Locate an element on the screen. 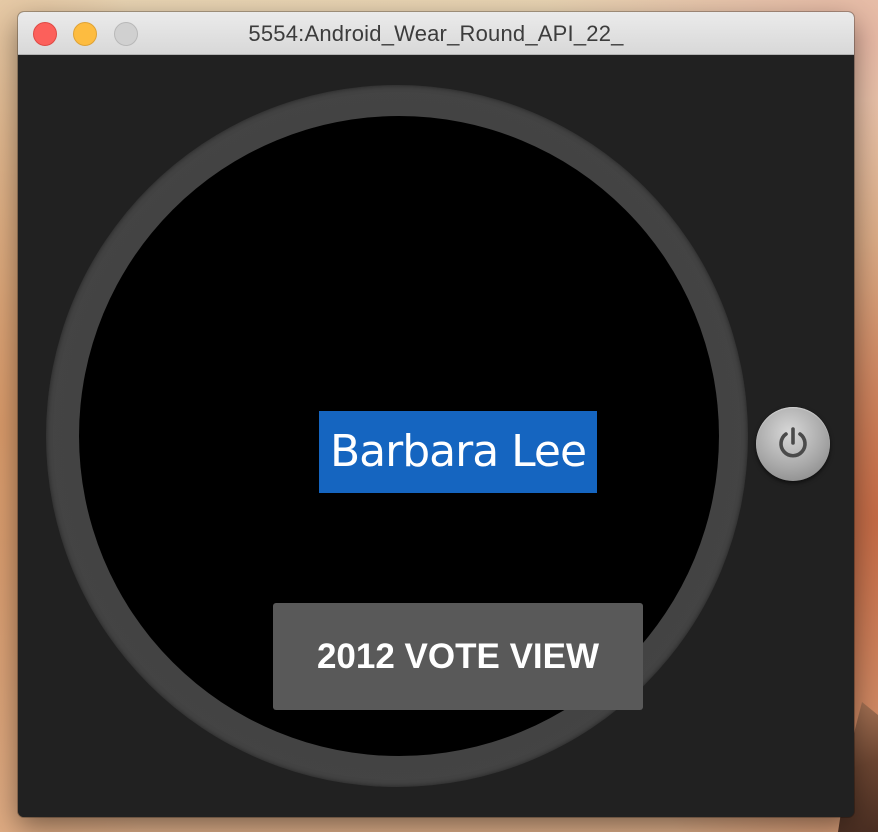  selected-name-label: Barbara Lee is located at coordinates (458, 452).